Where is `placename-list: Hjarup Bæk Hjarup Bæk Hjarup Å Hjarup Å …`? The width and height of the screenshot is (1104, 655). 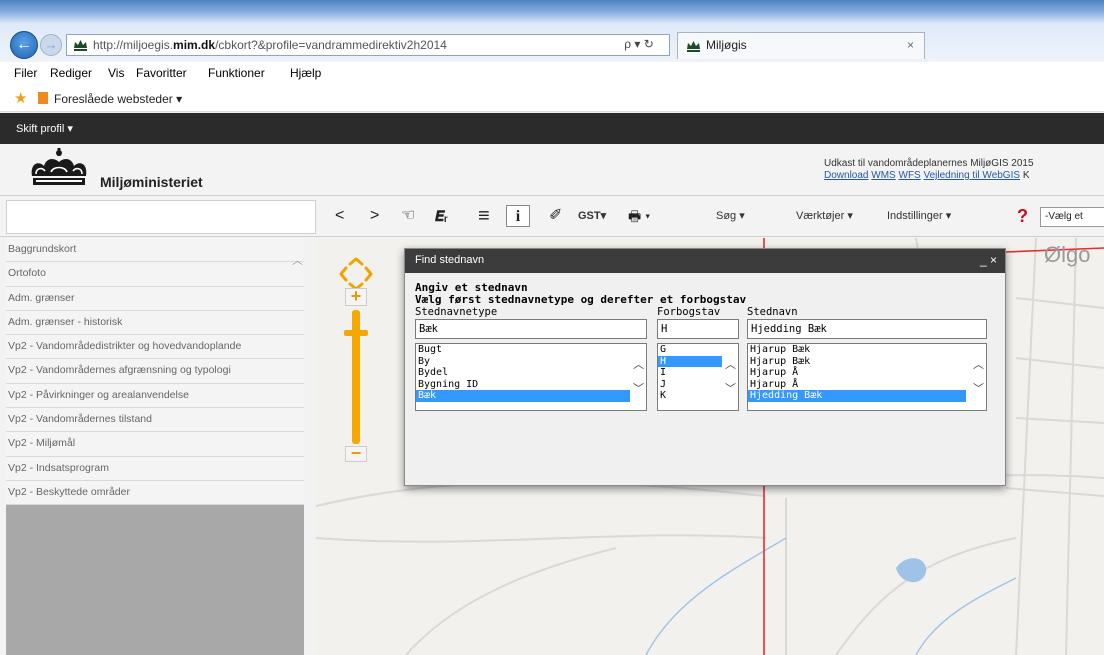
placename-list: Hjarup Bæk Hjarup Bæk Hjarup Å Hjarup Å … is located at coordinates (867, 377).